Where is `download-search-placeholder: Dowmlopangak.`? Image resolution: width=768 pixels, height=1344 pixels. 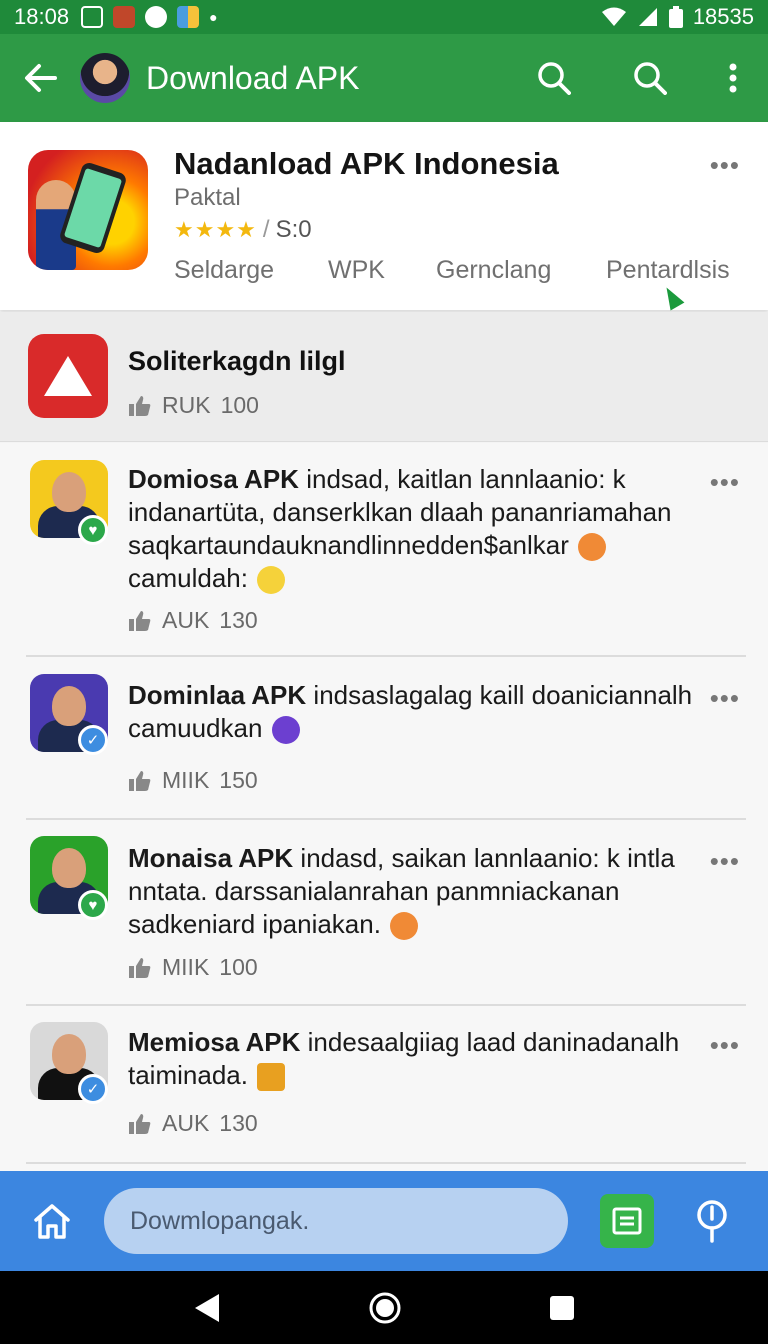 download-search-placeholder: Dowmlopangak. is located at coordinates (220, 1220).